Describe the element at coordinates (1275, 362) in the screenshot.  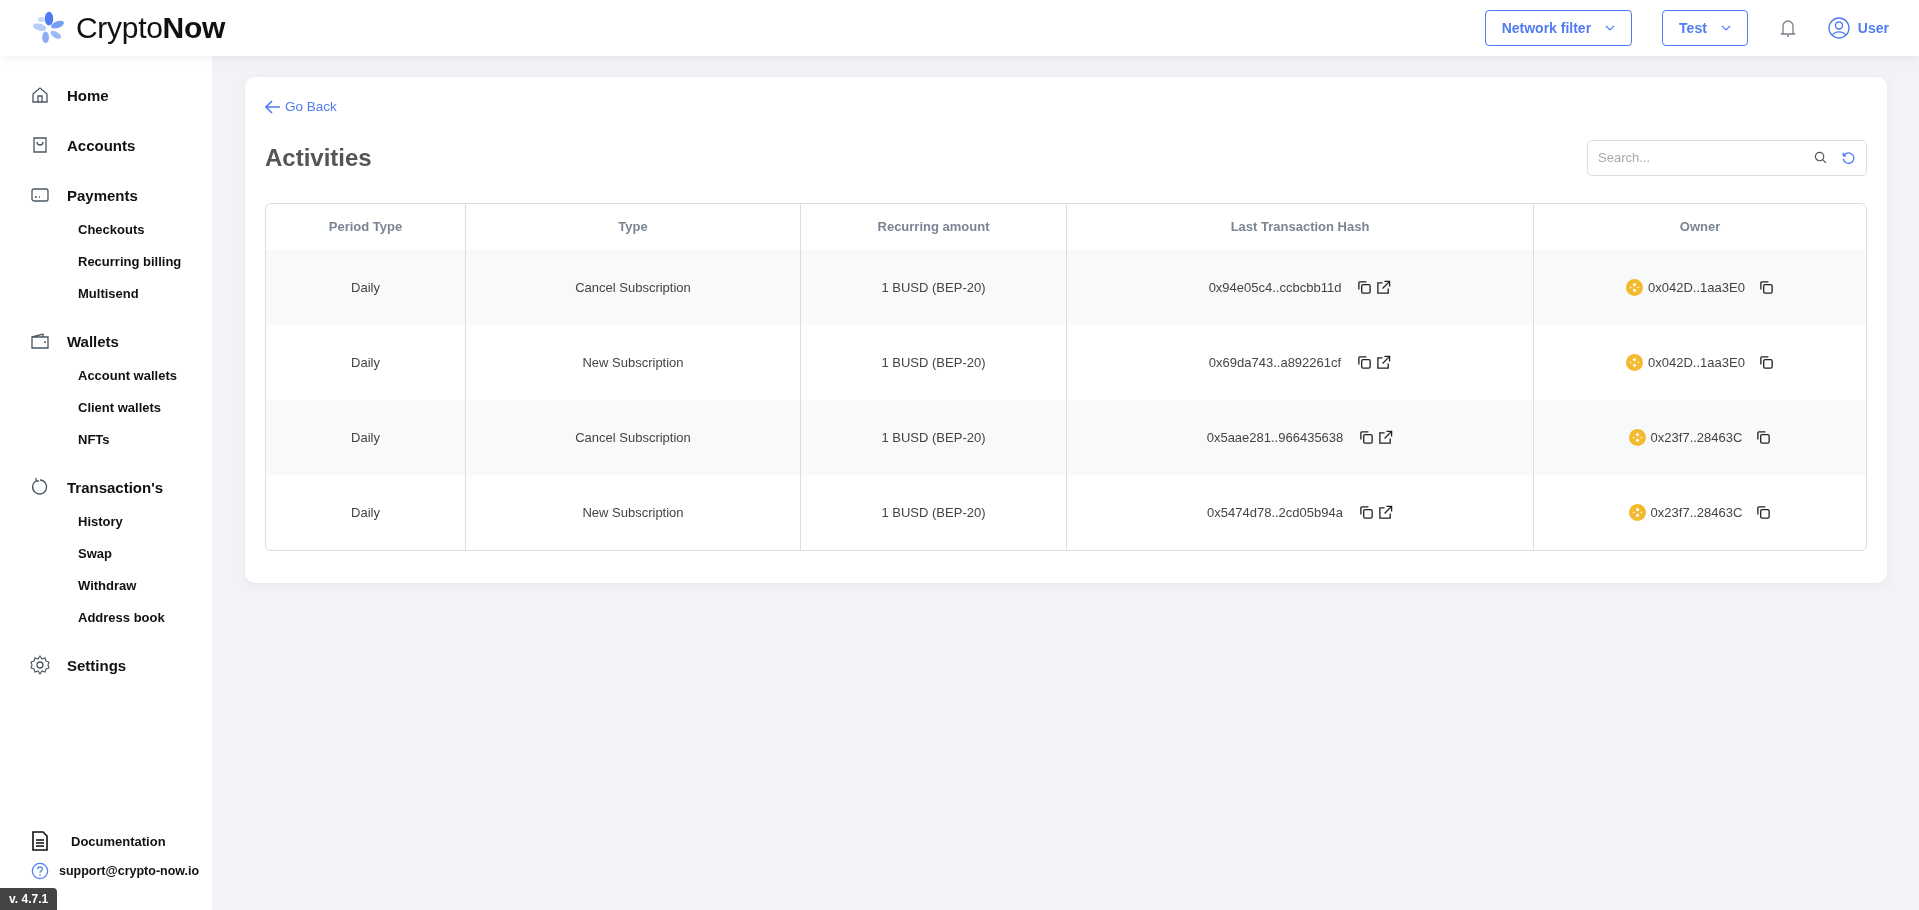
I see `transaction-hash: 0x69da743..a892261cf` at that location.